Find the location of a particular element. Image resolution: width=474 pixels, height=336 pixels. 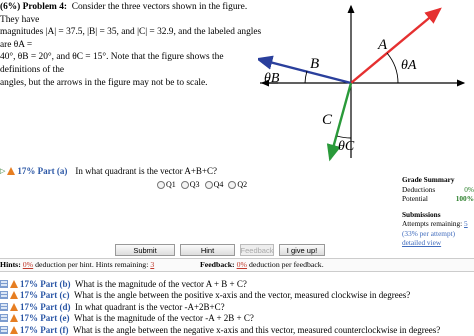

label-c: C is located at coordinates (327, 120).